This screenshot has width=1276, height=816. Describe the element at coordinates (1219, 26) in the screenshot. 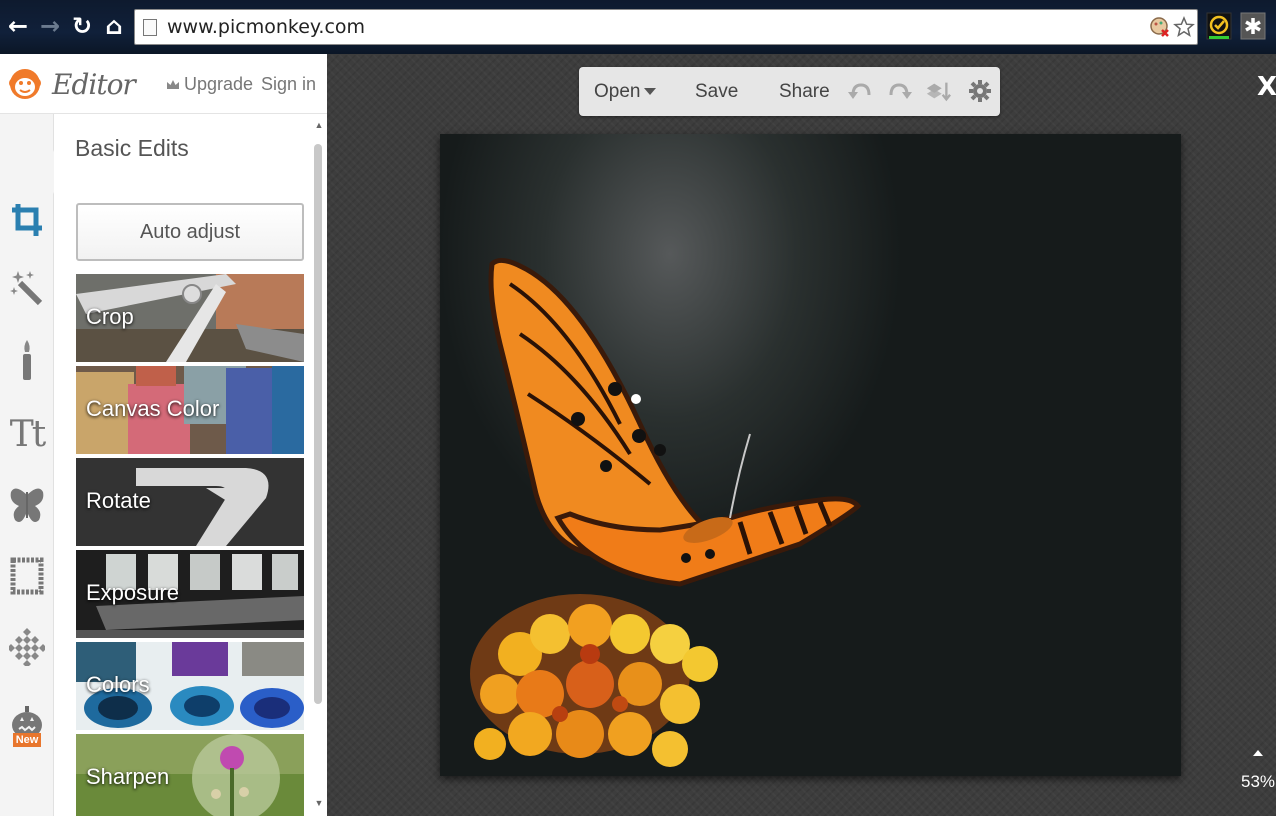

I see `checkmark-extension-icon` at that location.